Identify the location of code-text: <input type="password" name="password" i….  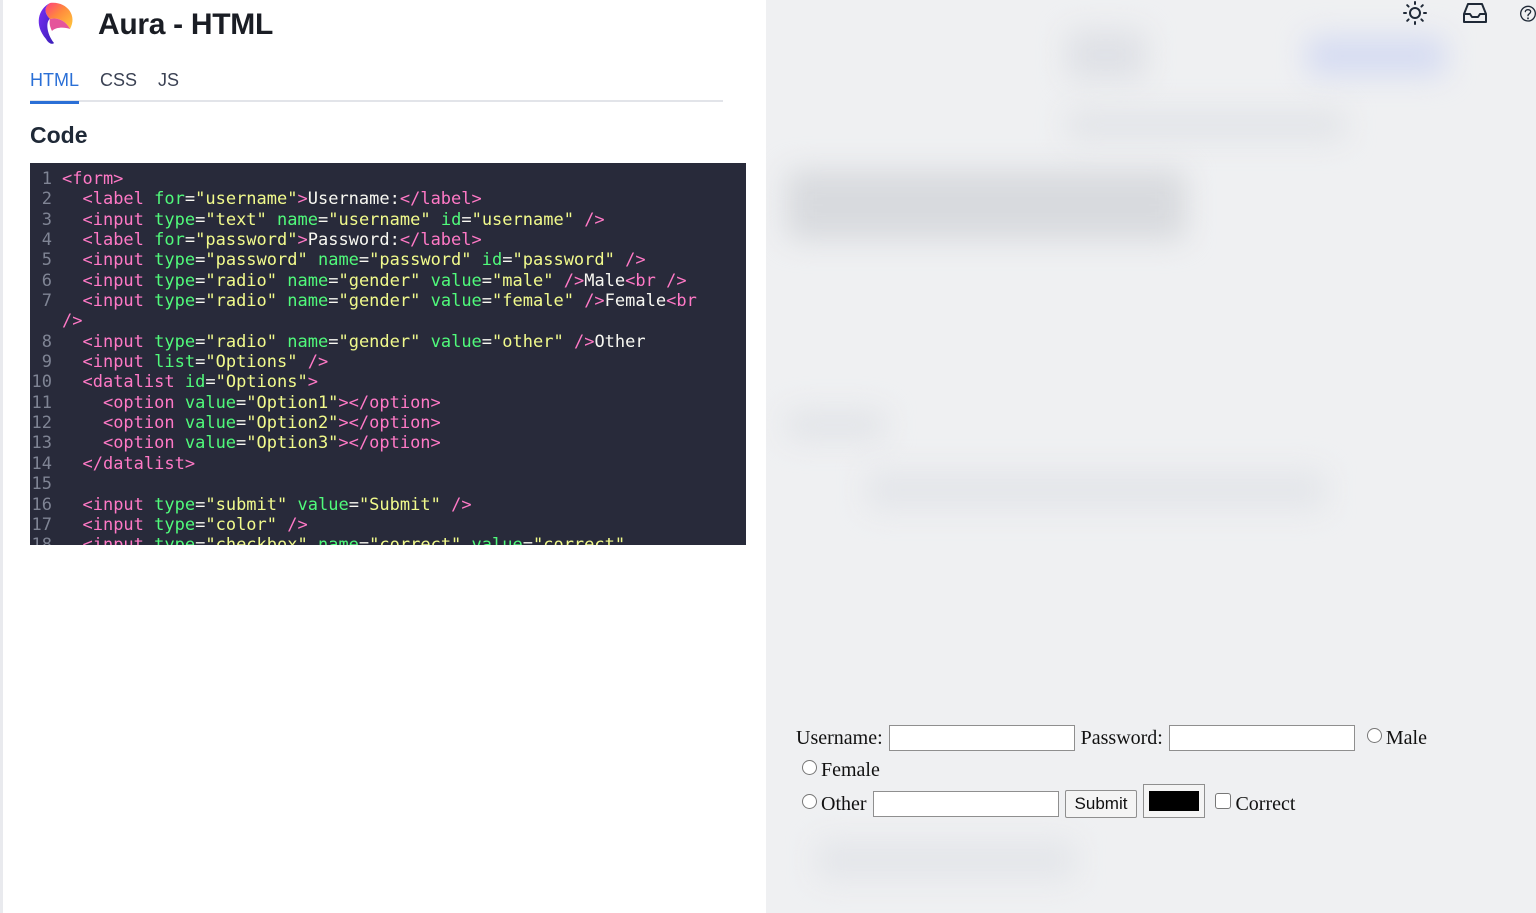
(364, 260).